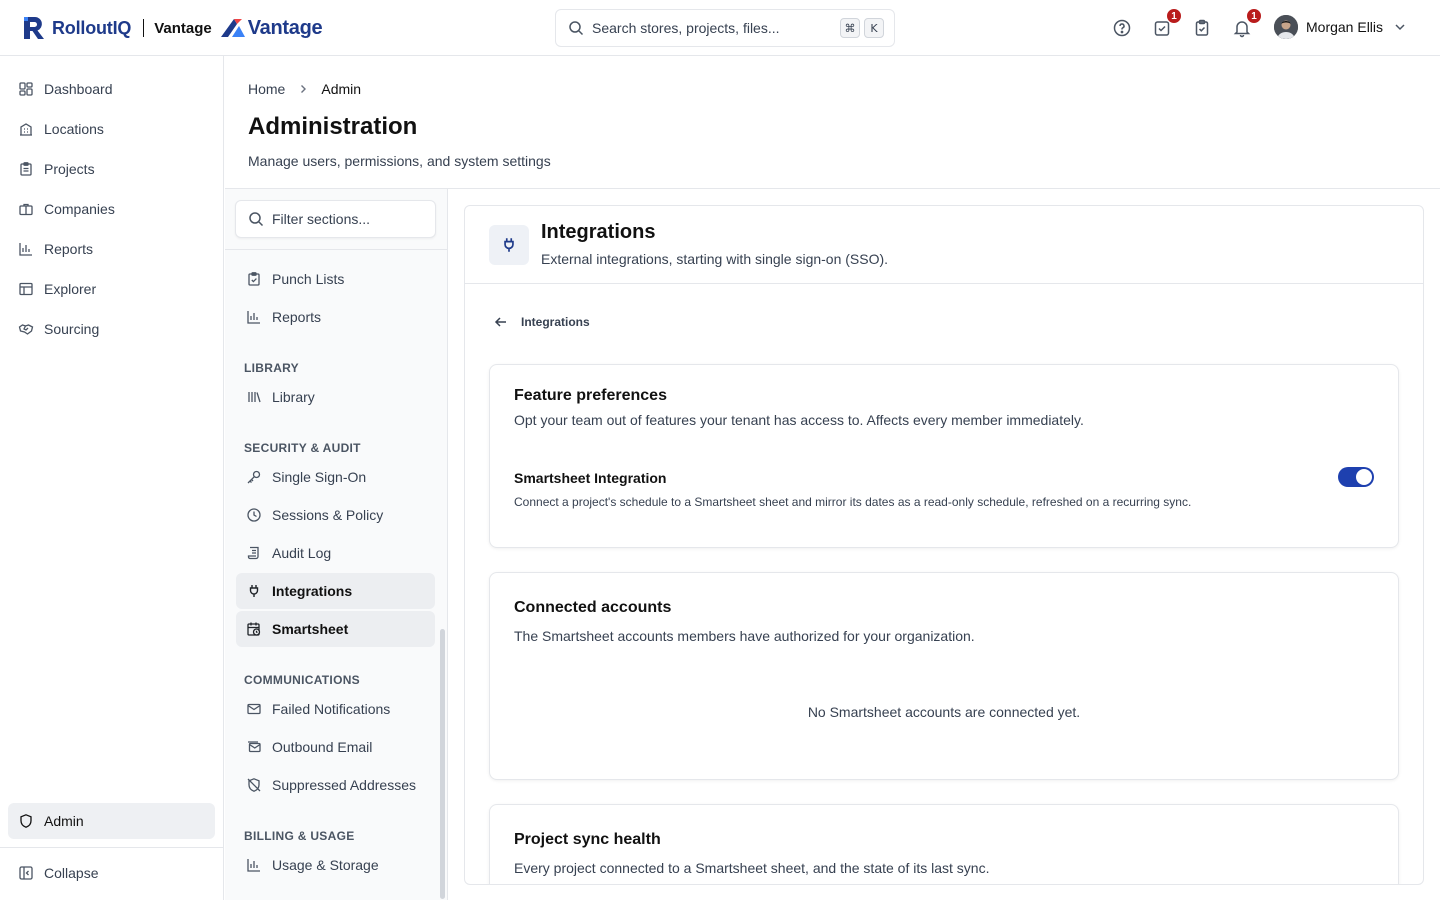 Image resolution: width=1440 pixels, height=900 pixels. I want to click on bell-icon: 1, so click(1247, 23).